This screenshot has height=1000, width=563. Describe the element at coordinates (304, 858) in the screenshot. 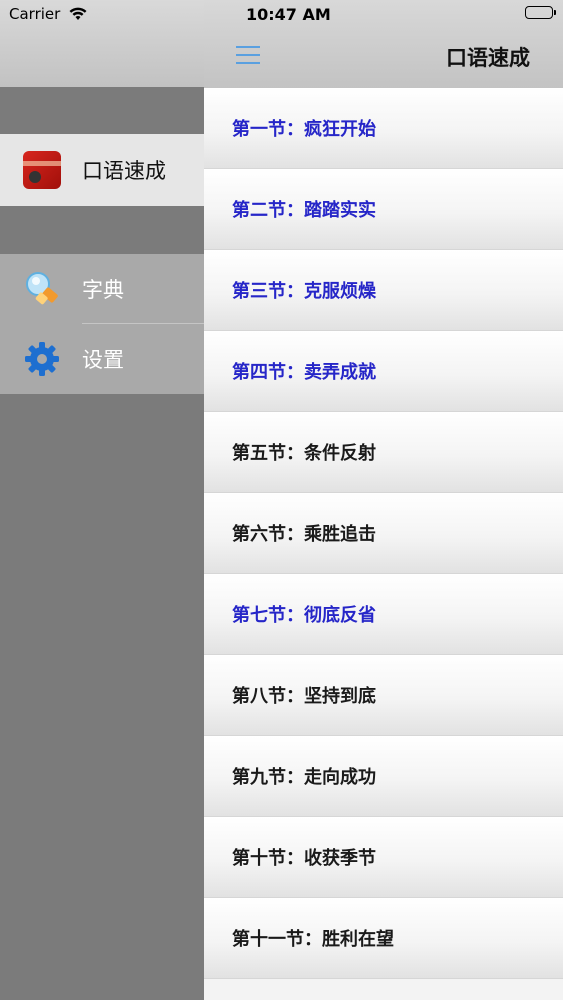

I see `lesson-label: 第十节：收获季节` at that location.